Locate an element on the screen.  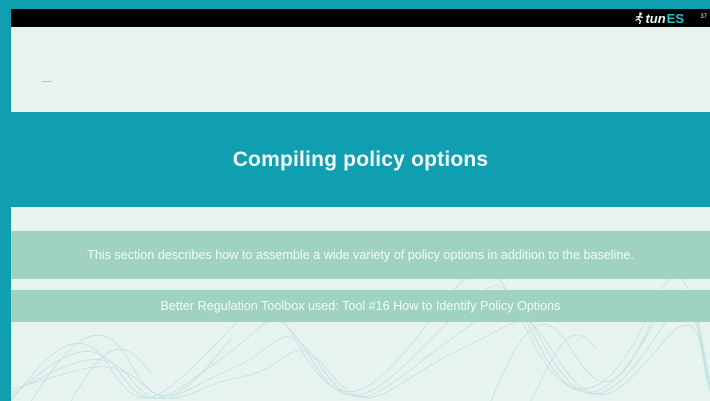
slide-title: Compiling policy options is located at coordinates (360, 159).